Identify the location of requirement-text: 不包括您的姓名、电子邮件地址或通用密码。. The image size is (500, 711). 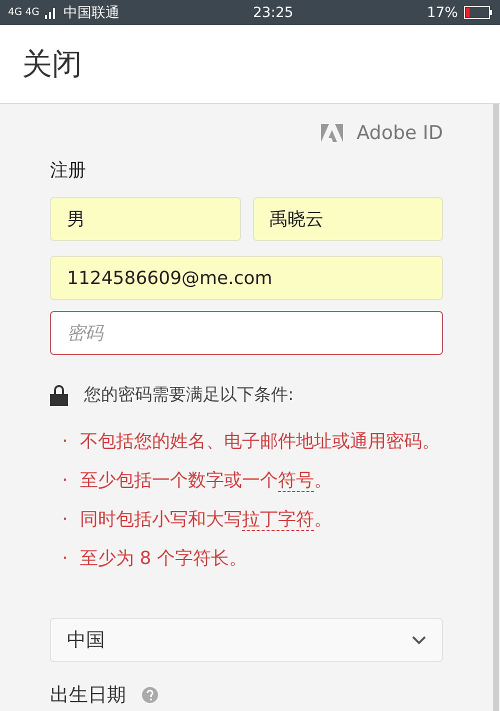
(260, 442).